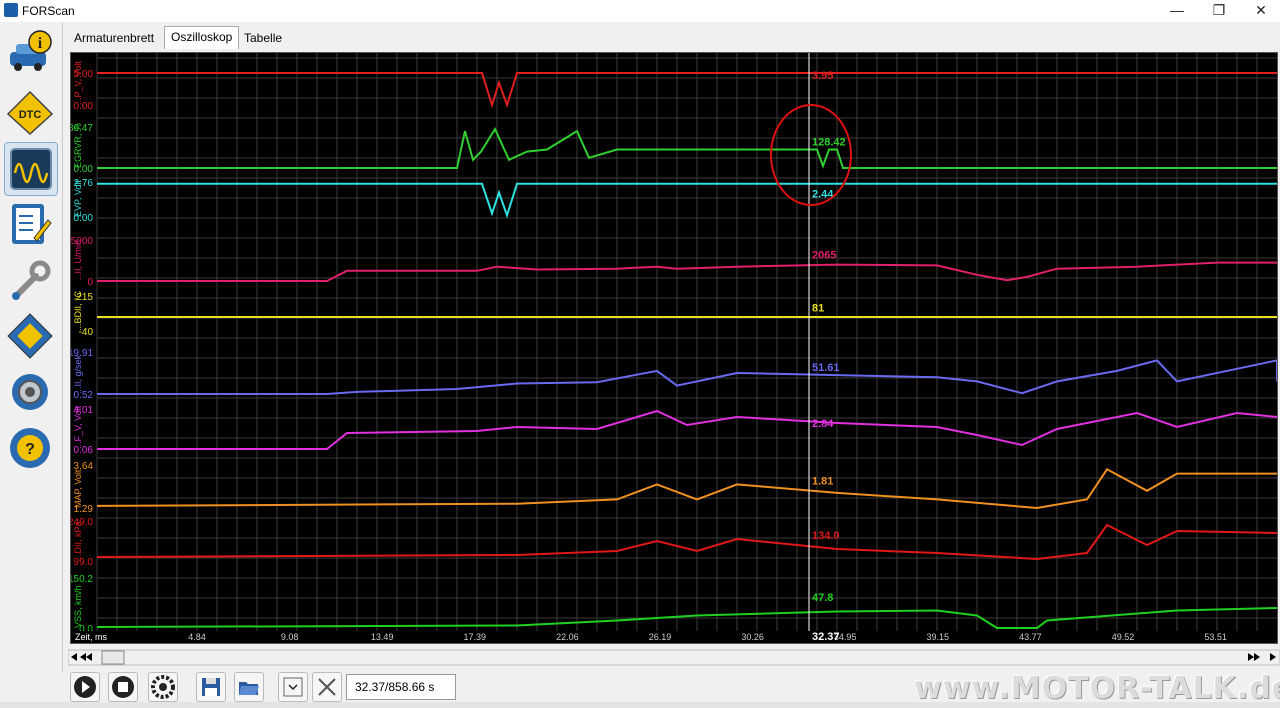 This screenshot has height=708, width=1280. Describe the element at coordinates (48, 11) in the screenshot. I see `window-title: FORScan` at that location.